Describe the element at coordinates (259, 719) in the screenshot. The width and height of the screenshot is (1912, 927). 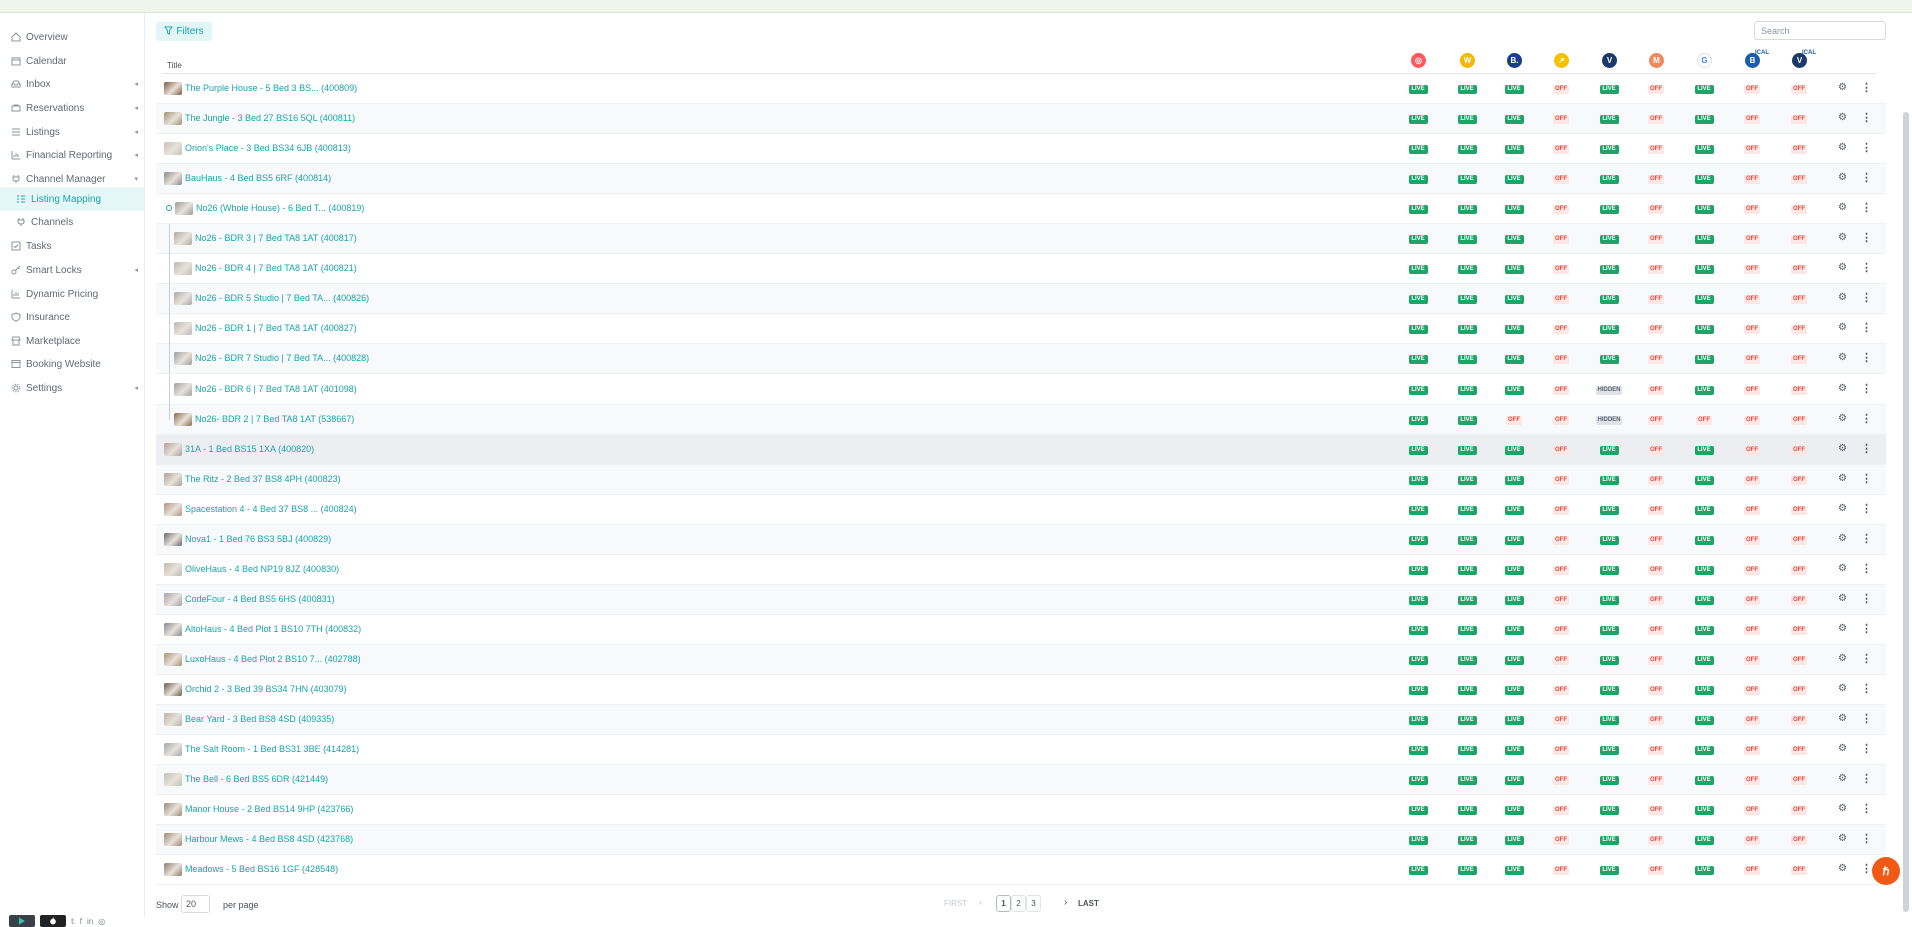
I see `listing-title-link: Bear Yard - 3 Bed BS8 4SD (409335)` at that location.